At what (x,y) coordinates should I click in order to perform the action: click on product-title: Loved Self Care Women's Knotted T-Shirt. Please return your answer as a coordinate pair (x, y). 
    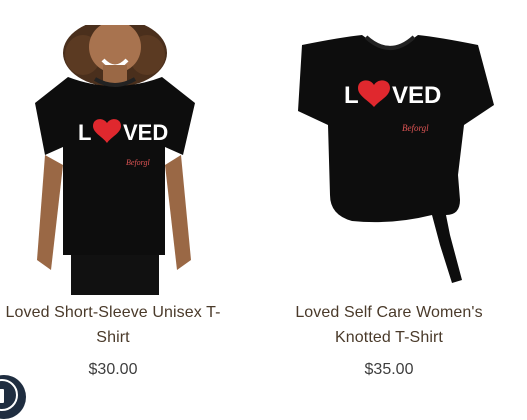
    Looking at the image, I should click on (389, 325).